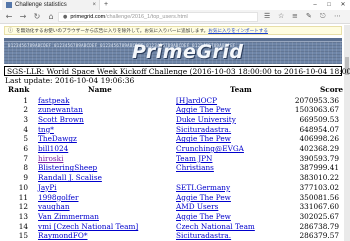 The image size is (350, 241). Describe the element at coordinates (172, 120) in the screenshot. I see `table-row: 3 Scott Brown Duke University 669509.53` at that location.